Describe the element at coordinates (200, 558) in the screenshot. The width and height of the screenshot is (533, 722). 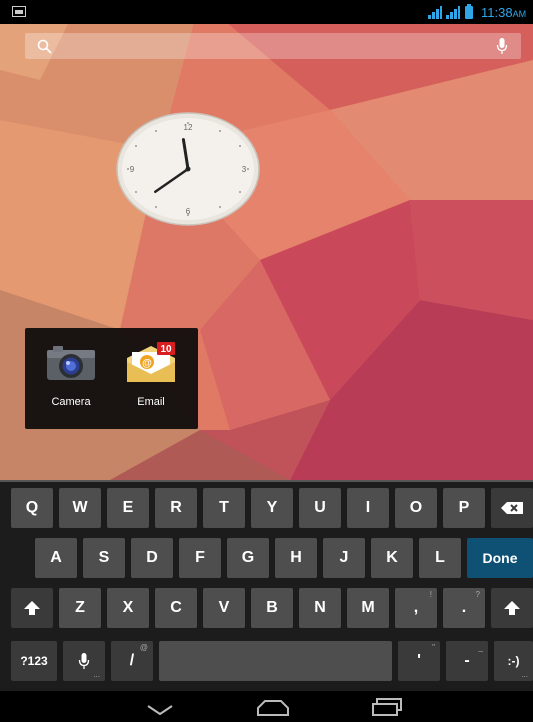
I see `key-f: F` at that location.